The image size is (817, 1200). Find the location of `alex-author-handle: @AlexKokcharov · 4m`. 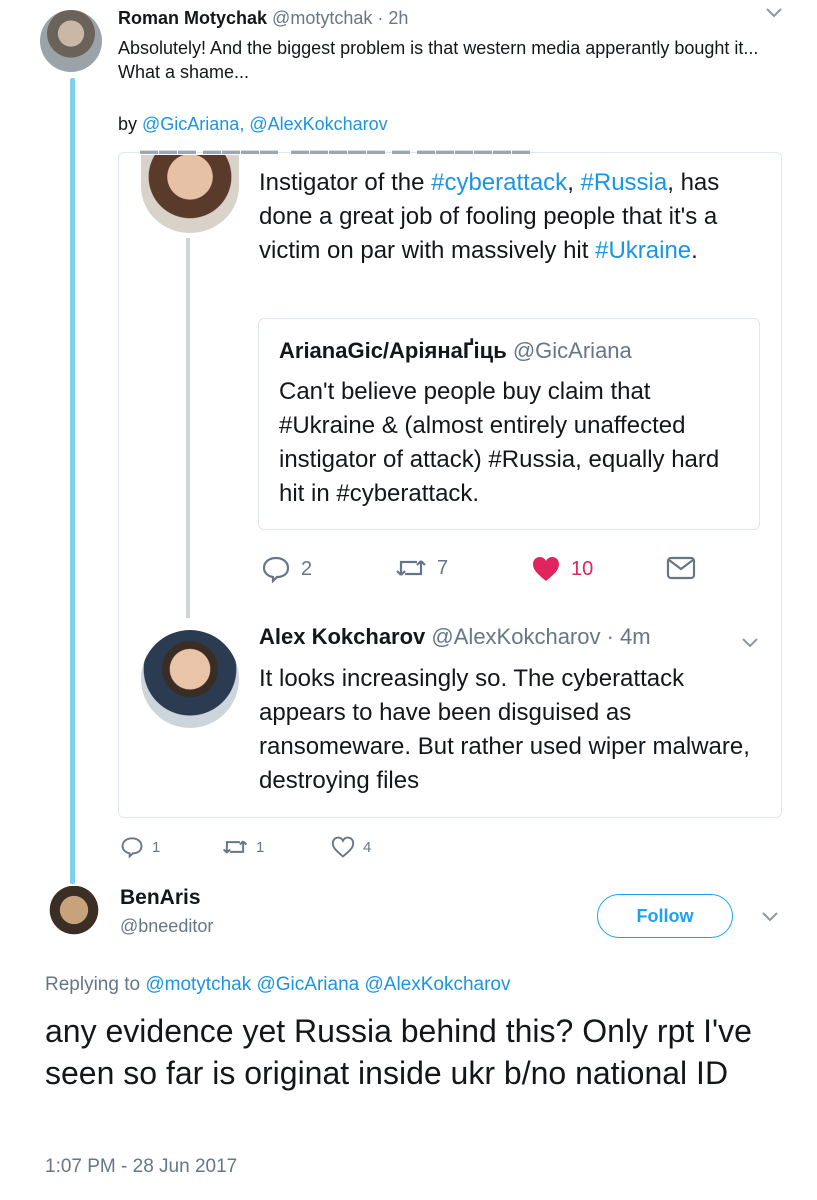

alex-author-handle: @AlexKokcharov · 4m is located at coordinates (540, 636).